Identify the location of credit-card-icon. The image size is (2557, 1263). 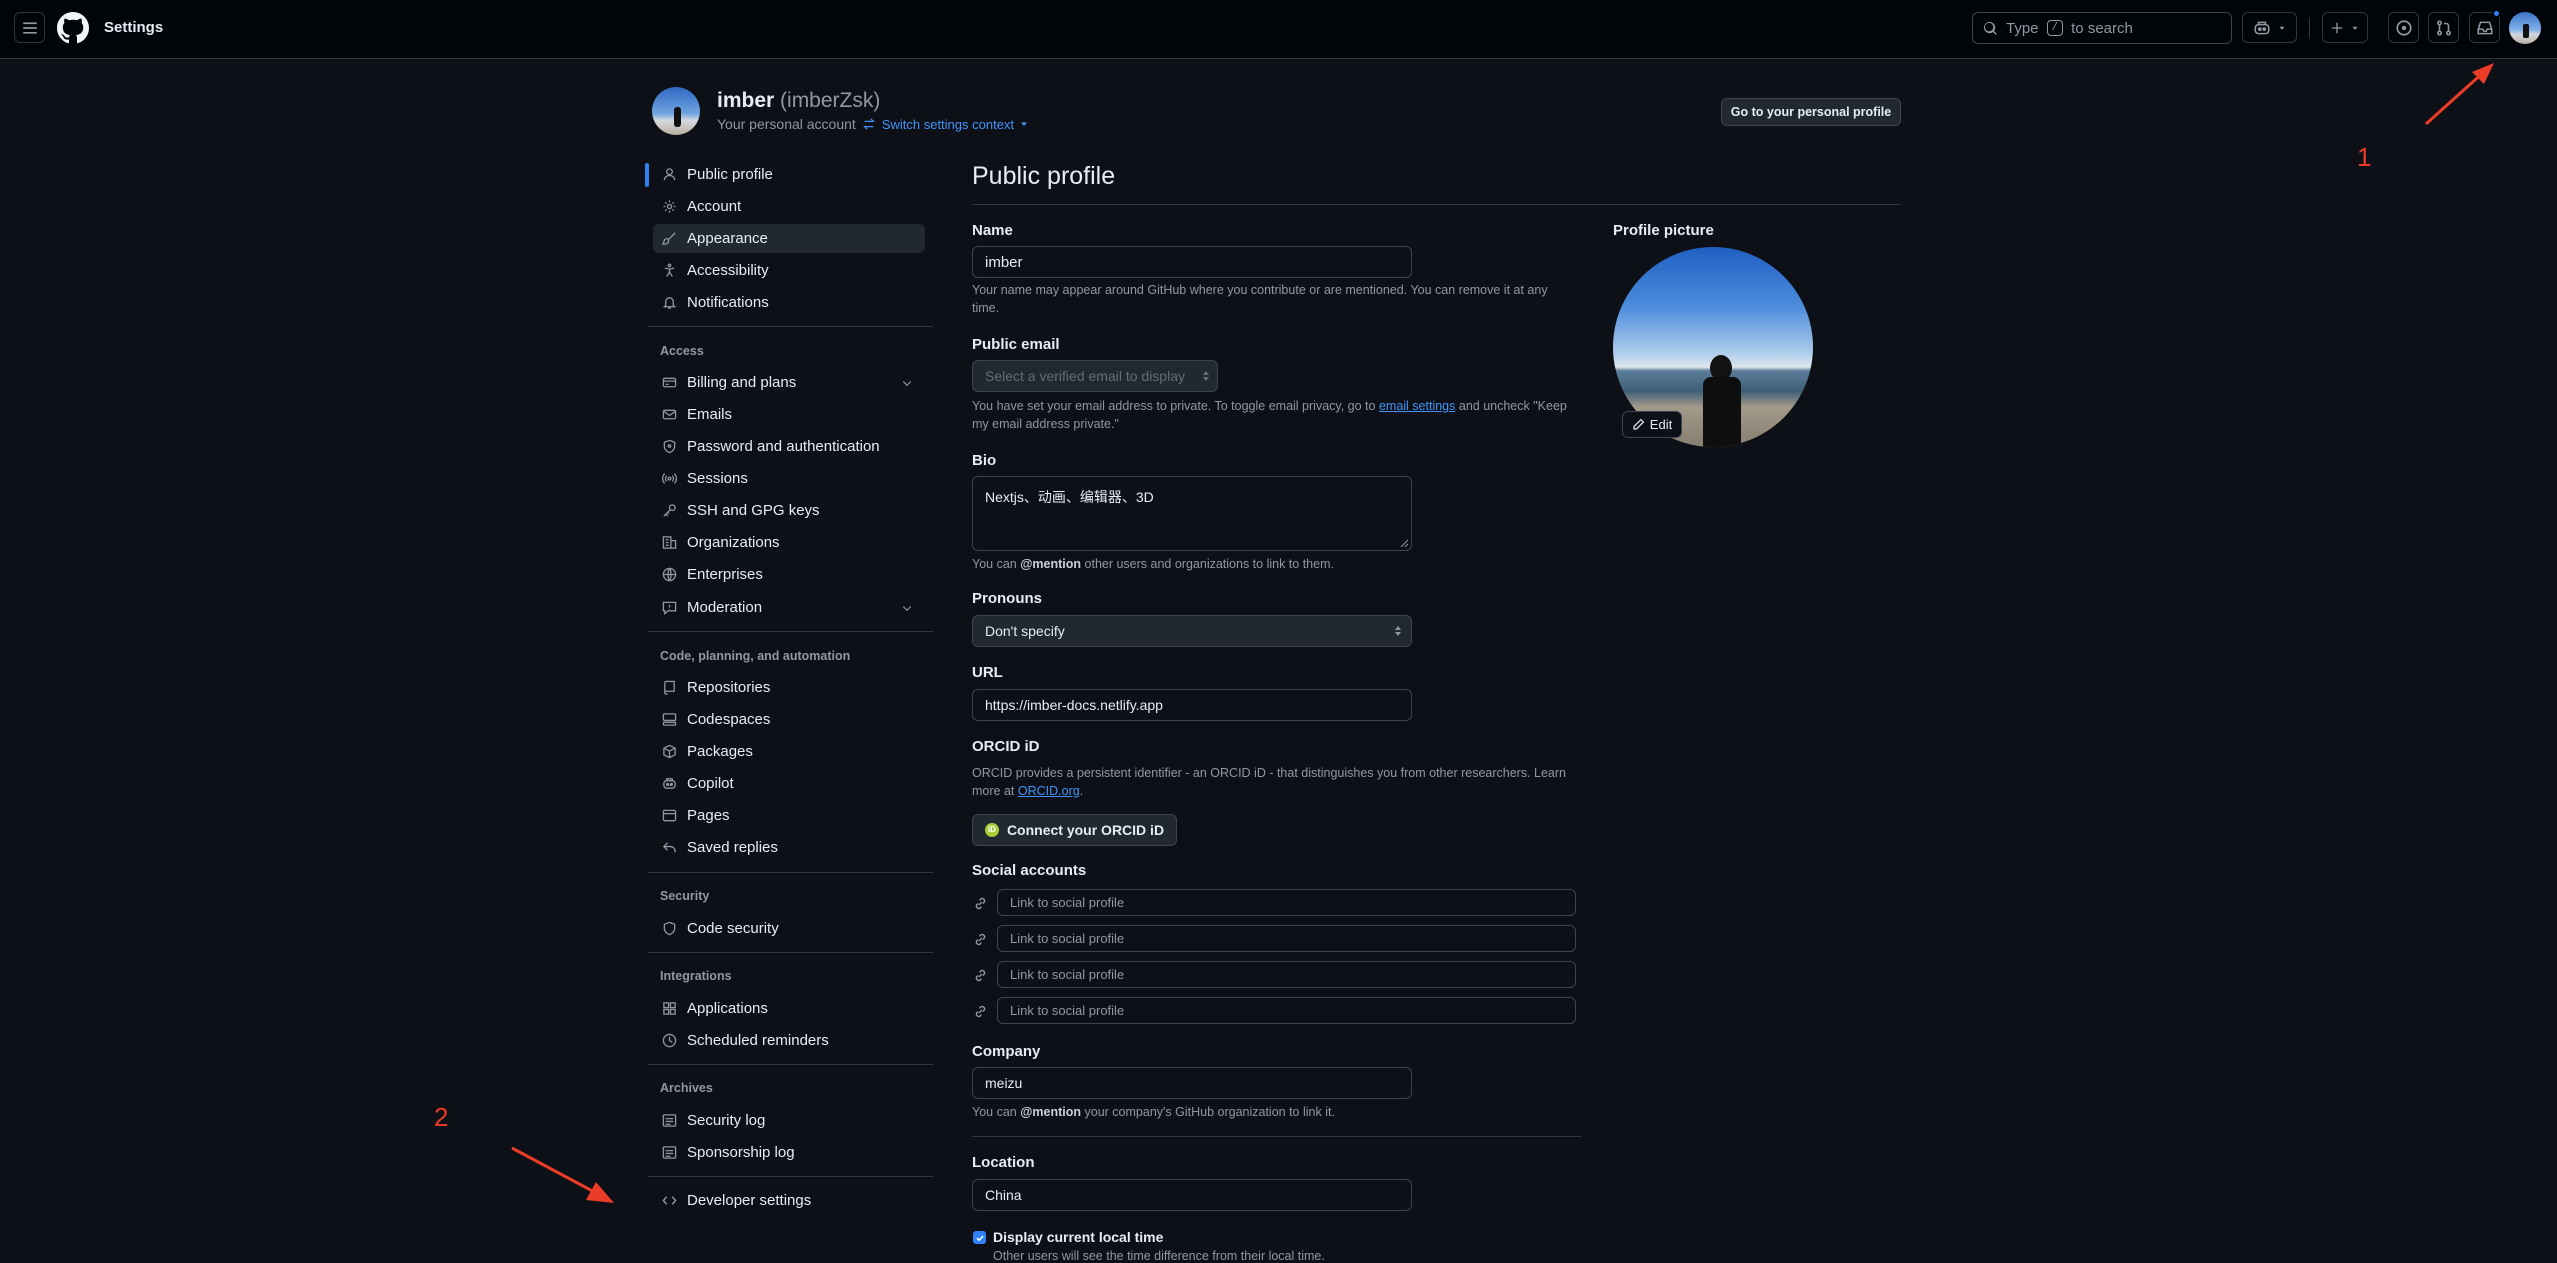
(669, 382).